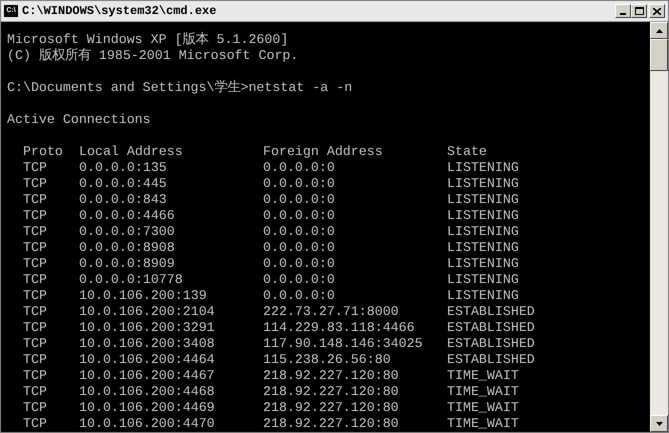 The image size is (669, 433). Describe the element at coordinates (323, 151) in the screenshot. I see `column-header: Foreign Address` at that location.